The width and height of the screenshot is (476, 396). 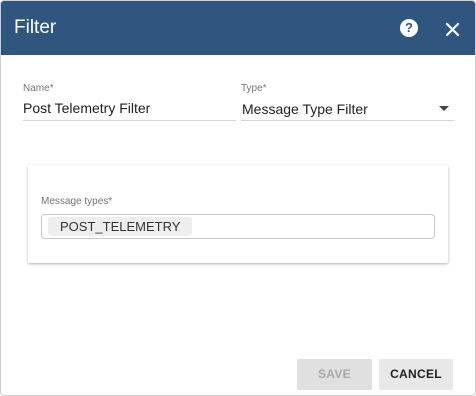 I want to click on name-input: Post Telemetry Filter, so click(x=86, y=108).